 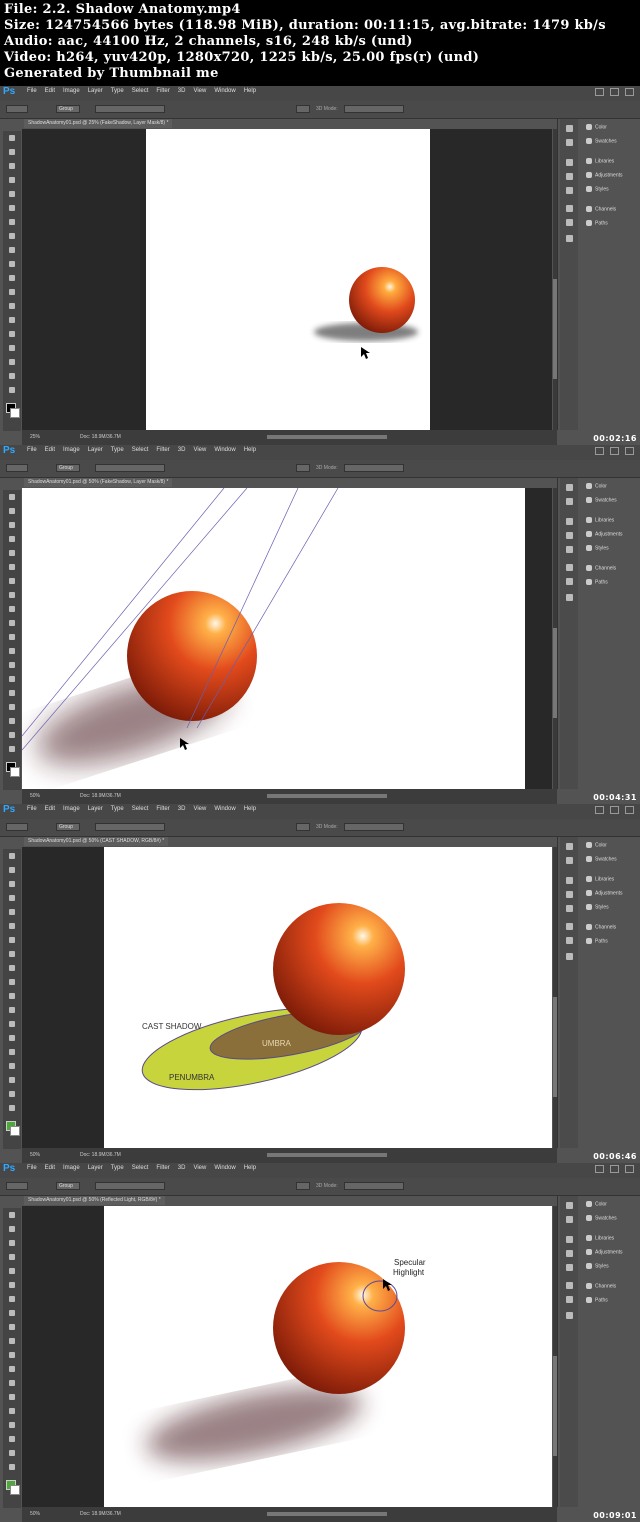 I want to click on document-canvas: CAST SHADOW UMBRA PENUMBRA, so click(x=328, y=997).